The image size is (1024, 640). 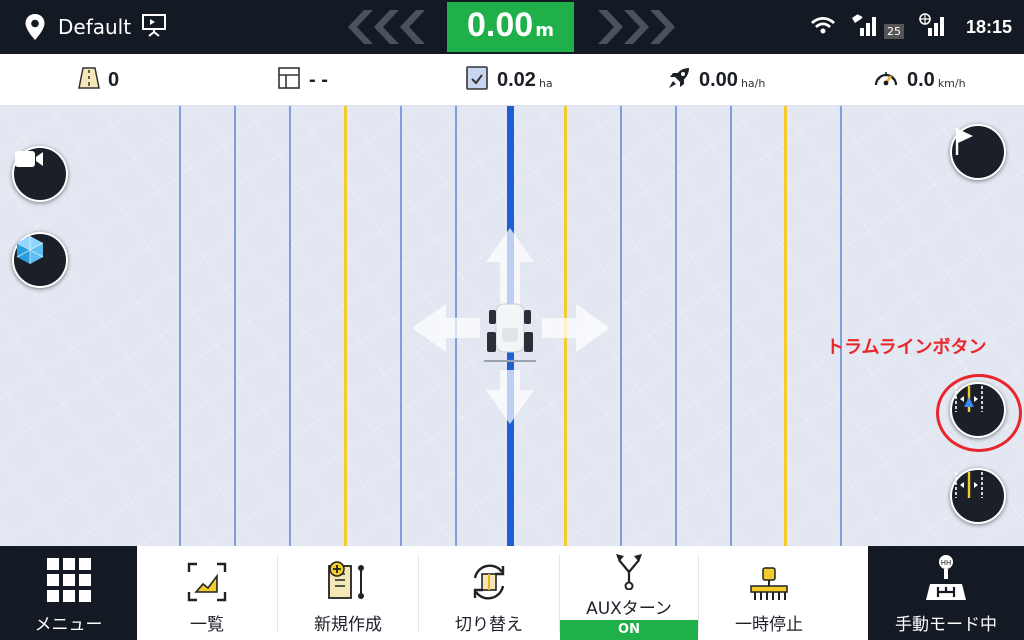 What do you see at coordinates (68, 625) in the screenshot?
I see `menu-label: メニュー` at bounding box center [68, 625].